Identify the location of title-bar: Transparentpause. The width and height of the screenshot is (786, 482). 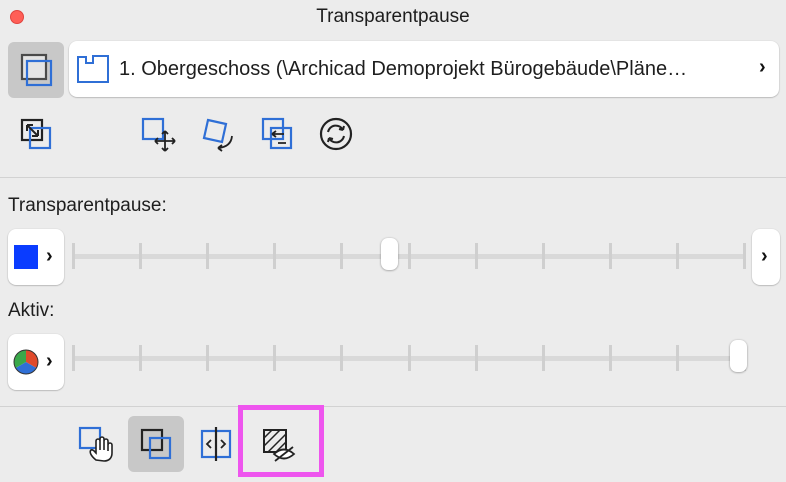
(393, 17).